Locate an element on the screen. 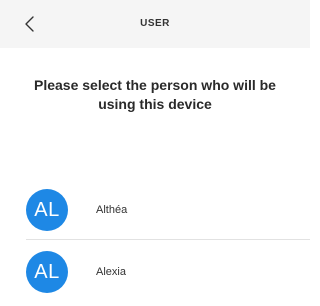 The height and width of the screenshot is (306, 320). page-title: USER is located at coordinates (155, 23).